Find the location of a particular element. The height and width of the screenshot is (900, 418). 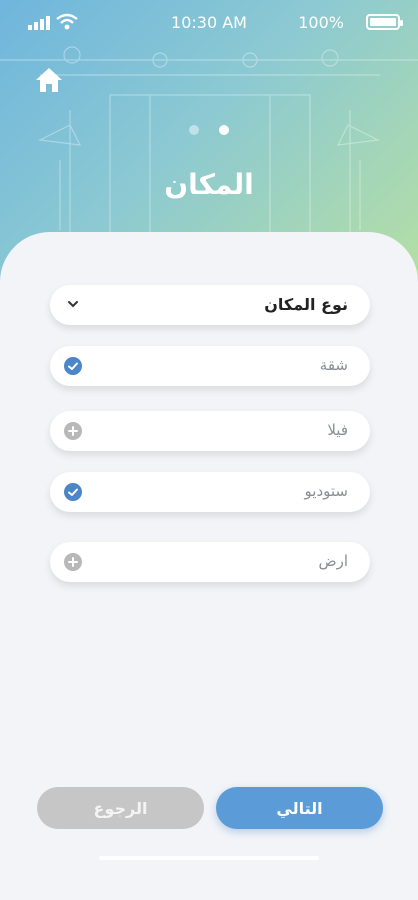

back-button: الرجوع is located at coordinates (120, 808).